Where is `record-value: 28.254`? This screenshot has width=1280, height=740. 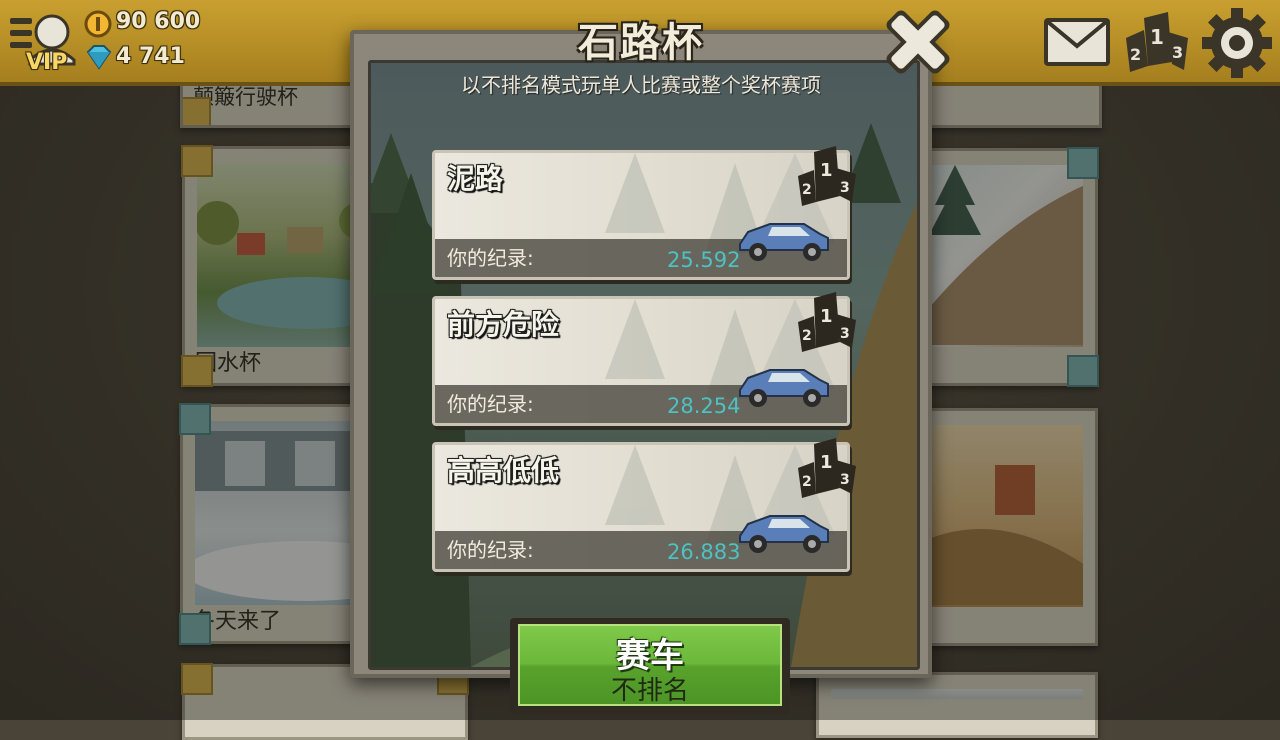
record-value: 28.254 is located at coordinates (704, 406).